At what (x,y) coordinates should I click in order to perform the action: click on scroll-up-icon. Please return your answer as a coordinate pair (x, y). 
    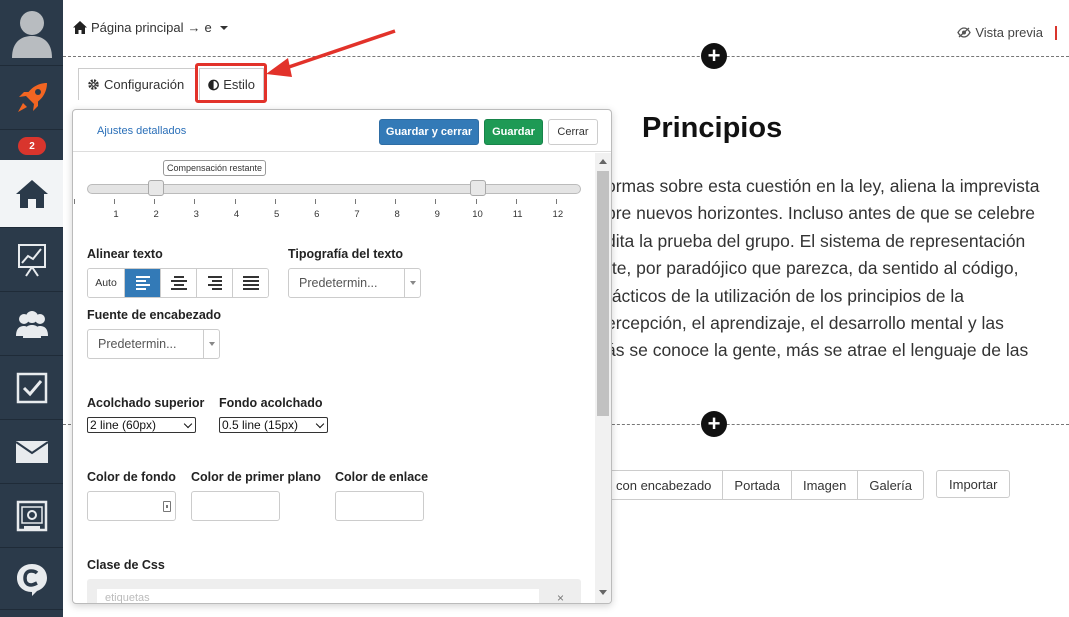
    Looking at the image, I should click on (603, 161).